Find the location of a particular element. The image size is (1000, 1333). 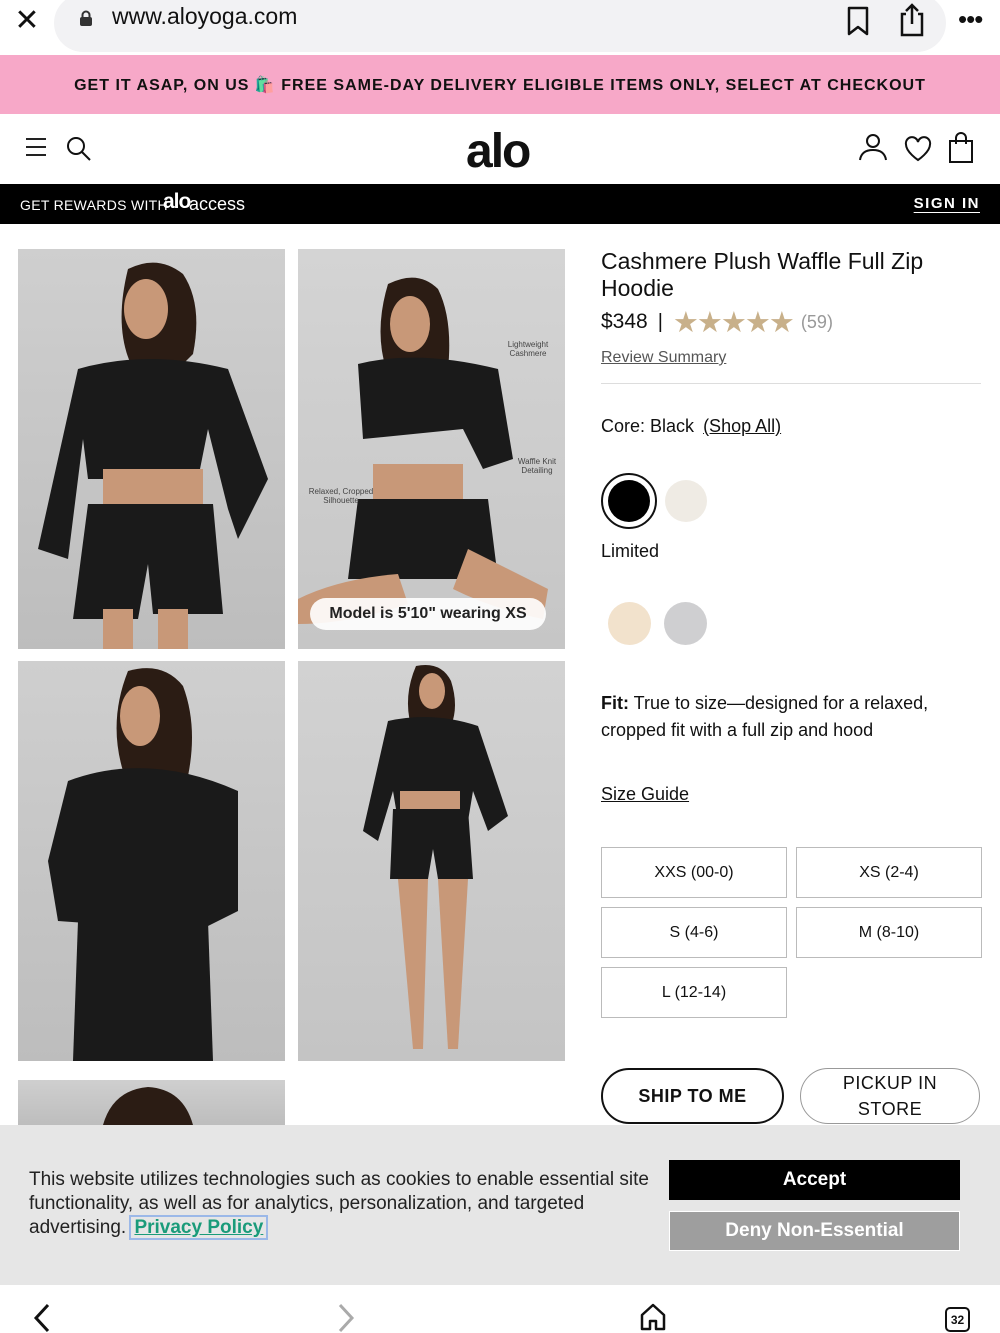

size-option-xs: XS (2-4) is located at coordinates (889, 872).